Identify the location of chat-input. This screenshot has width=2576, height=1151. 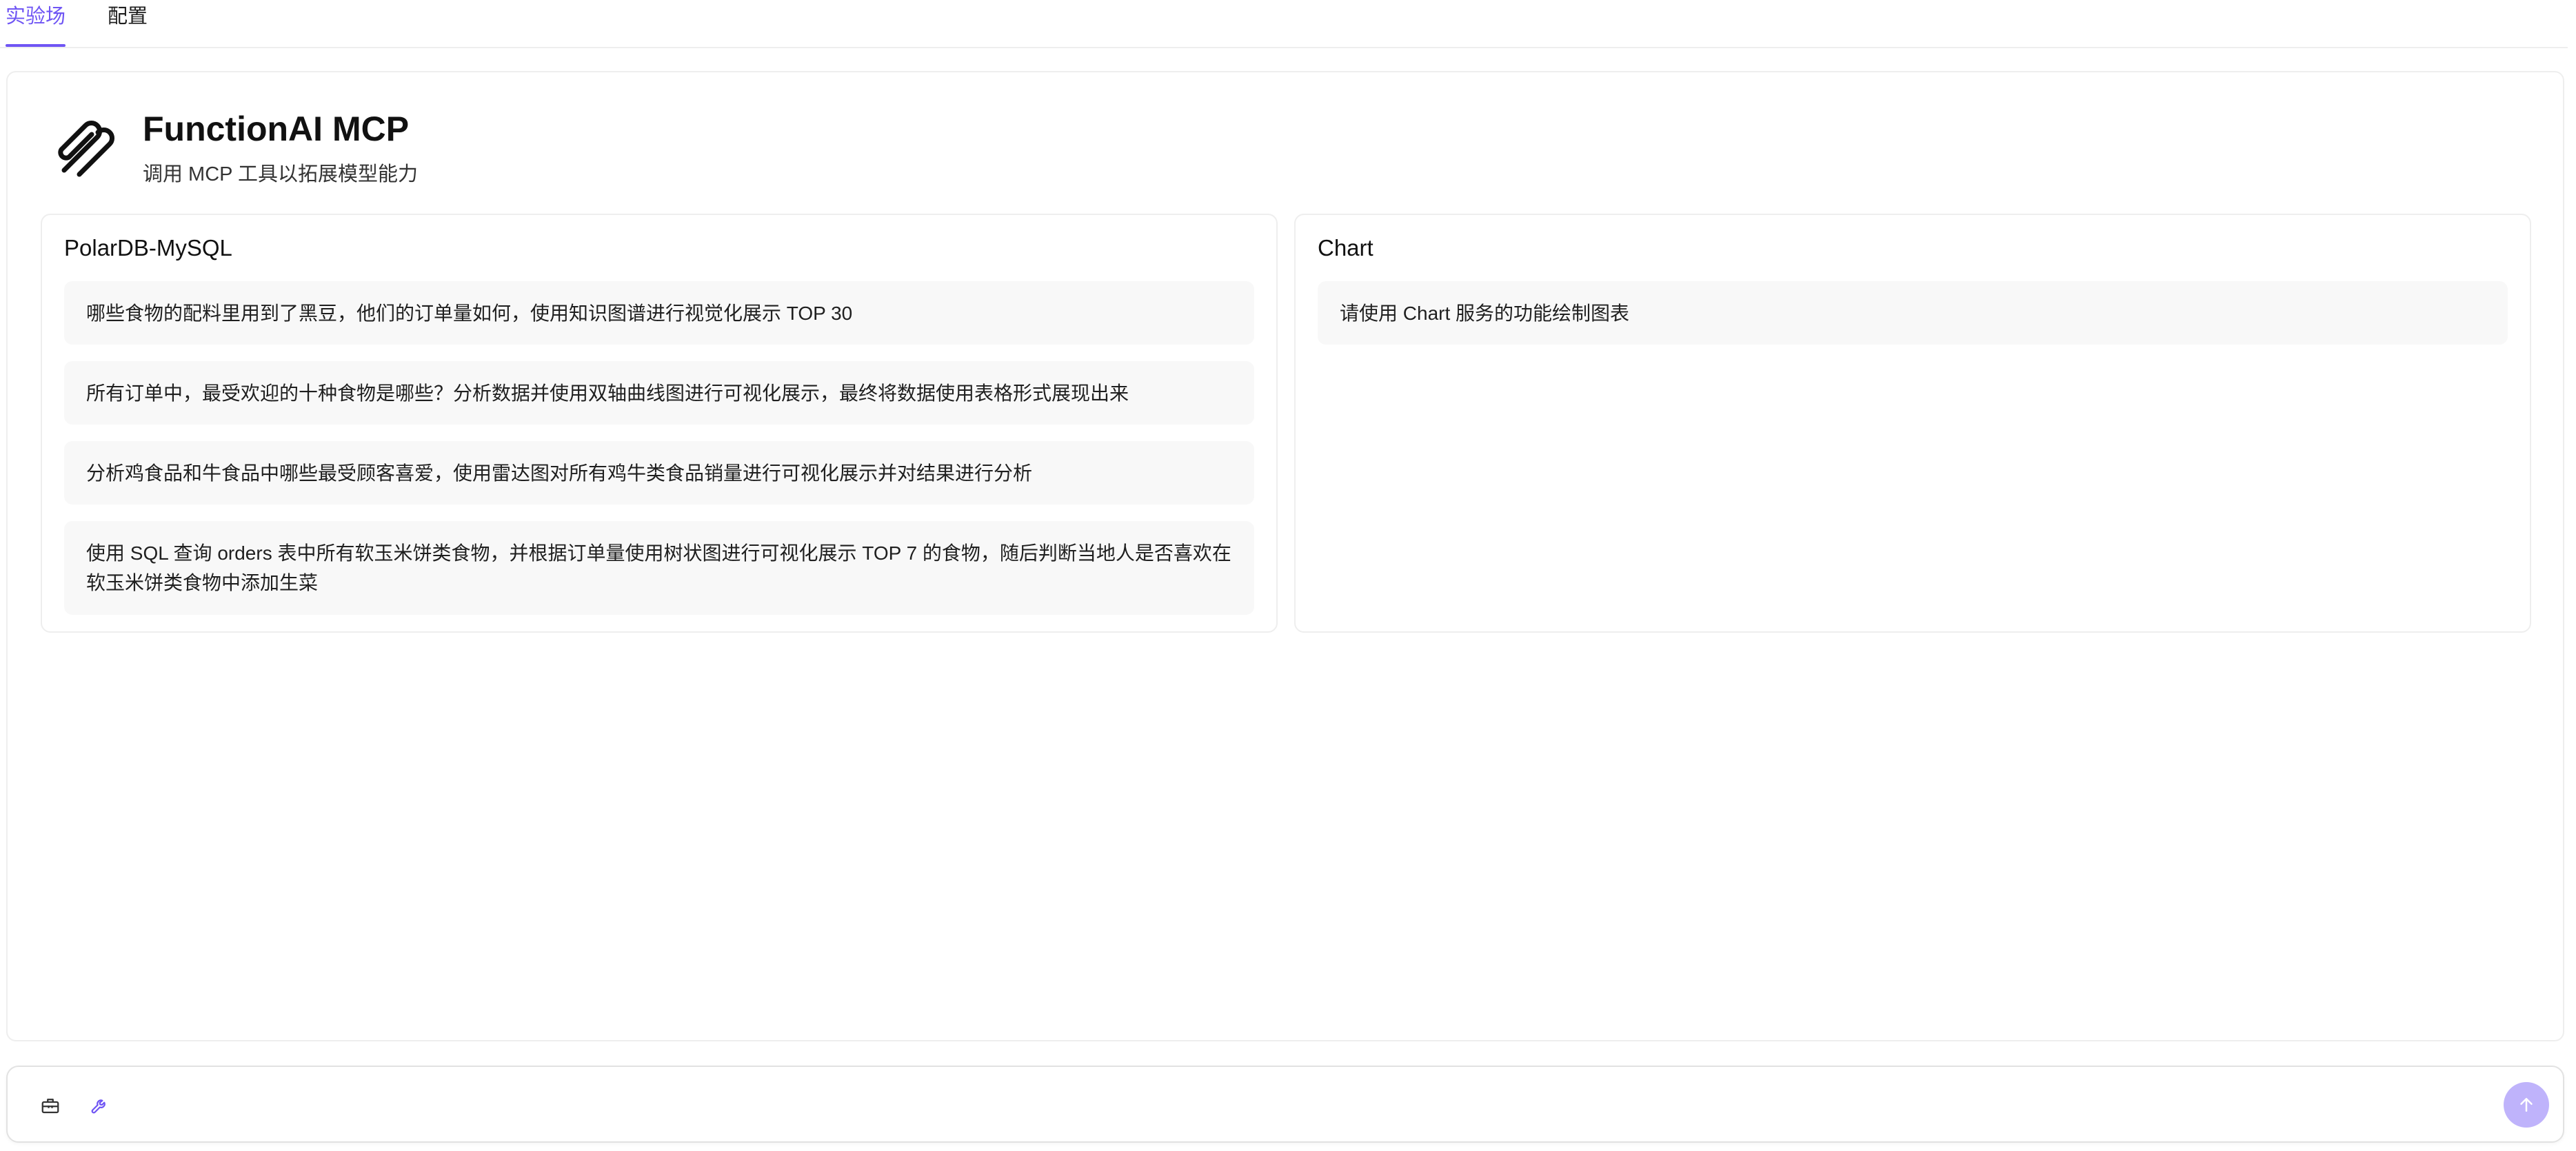
(1290, 1105).